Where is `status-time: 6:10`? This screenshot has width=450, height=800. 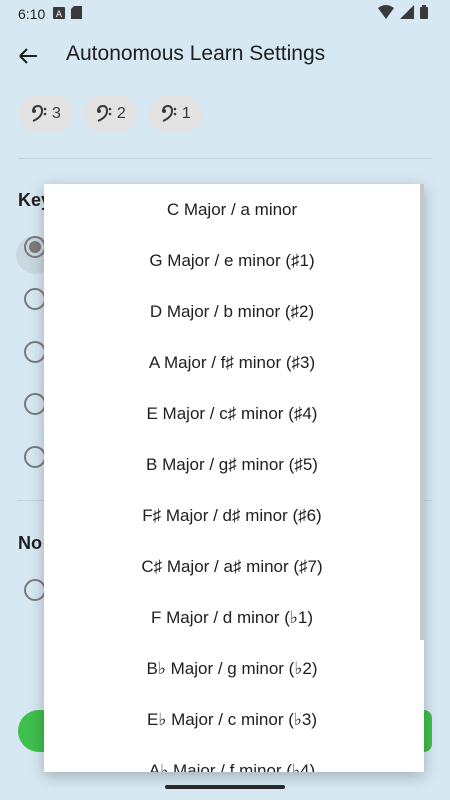
status-time: 6:10 is located at coordinates (32, 14).